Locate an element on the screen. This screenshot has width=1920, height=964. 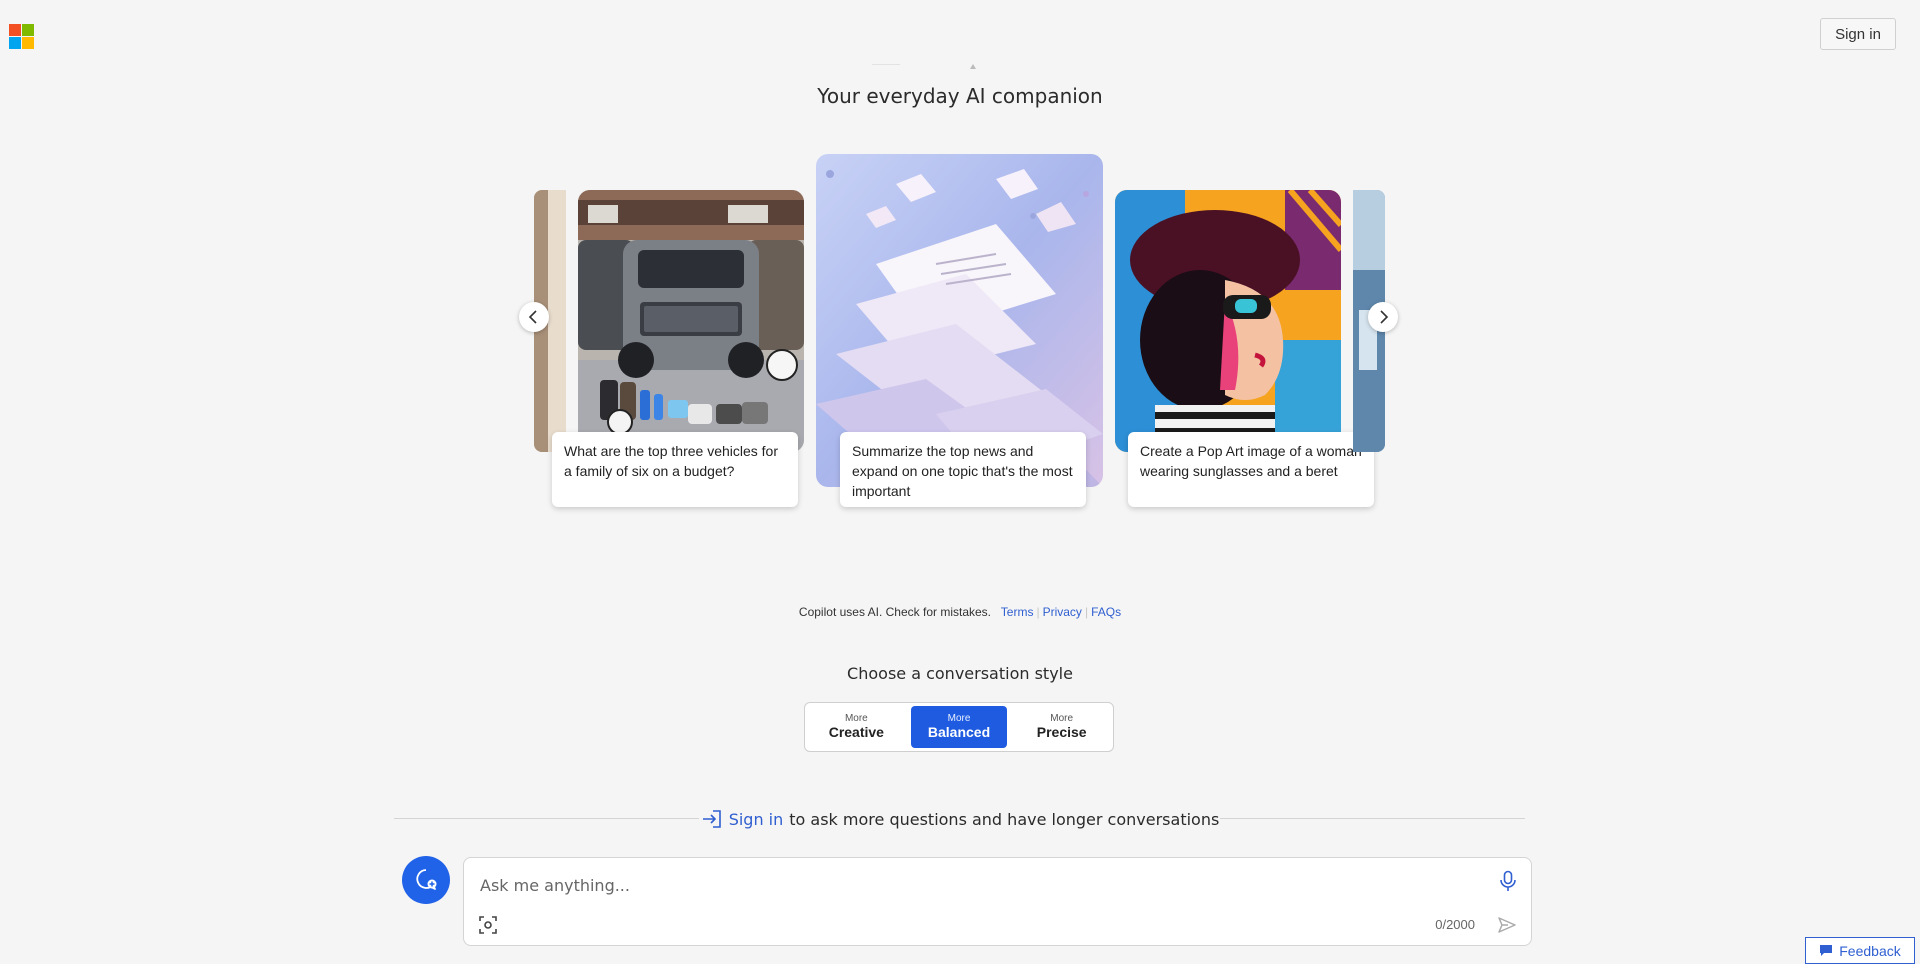
style-balanced-button: More Balanced is located at coordinates (959, 727).